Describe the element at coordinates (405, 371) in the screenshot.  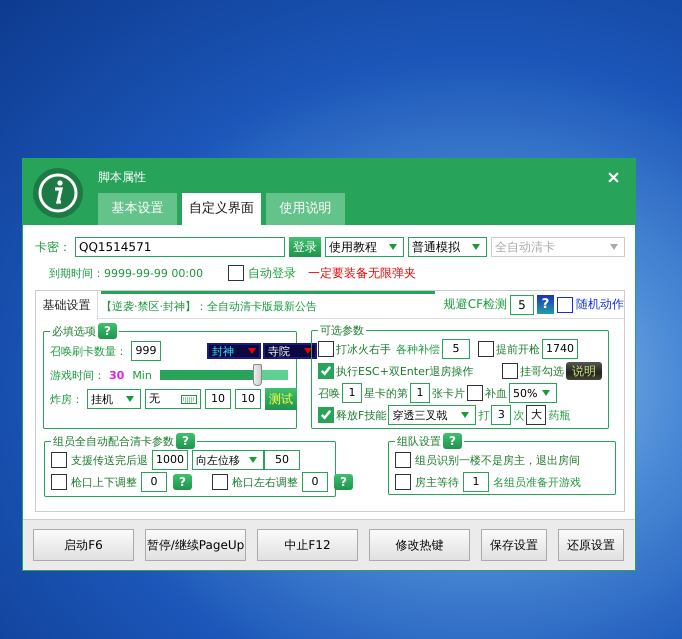
I see `checkbox-label: 执行ESC+双Enter退房操作` at that location.